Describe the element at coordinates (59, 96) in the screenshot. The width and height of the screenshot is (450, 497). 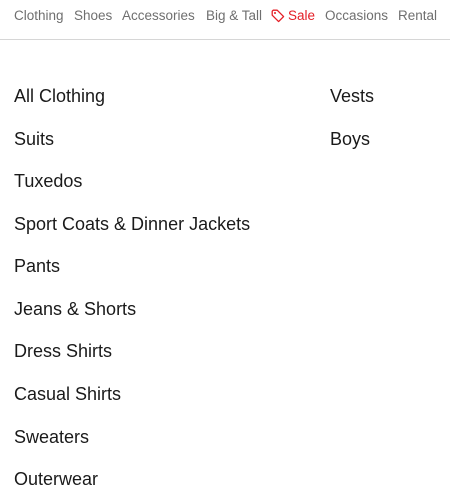
I see `menu-item-all-clothing: All Clothing` at that location.